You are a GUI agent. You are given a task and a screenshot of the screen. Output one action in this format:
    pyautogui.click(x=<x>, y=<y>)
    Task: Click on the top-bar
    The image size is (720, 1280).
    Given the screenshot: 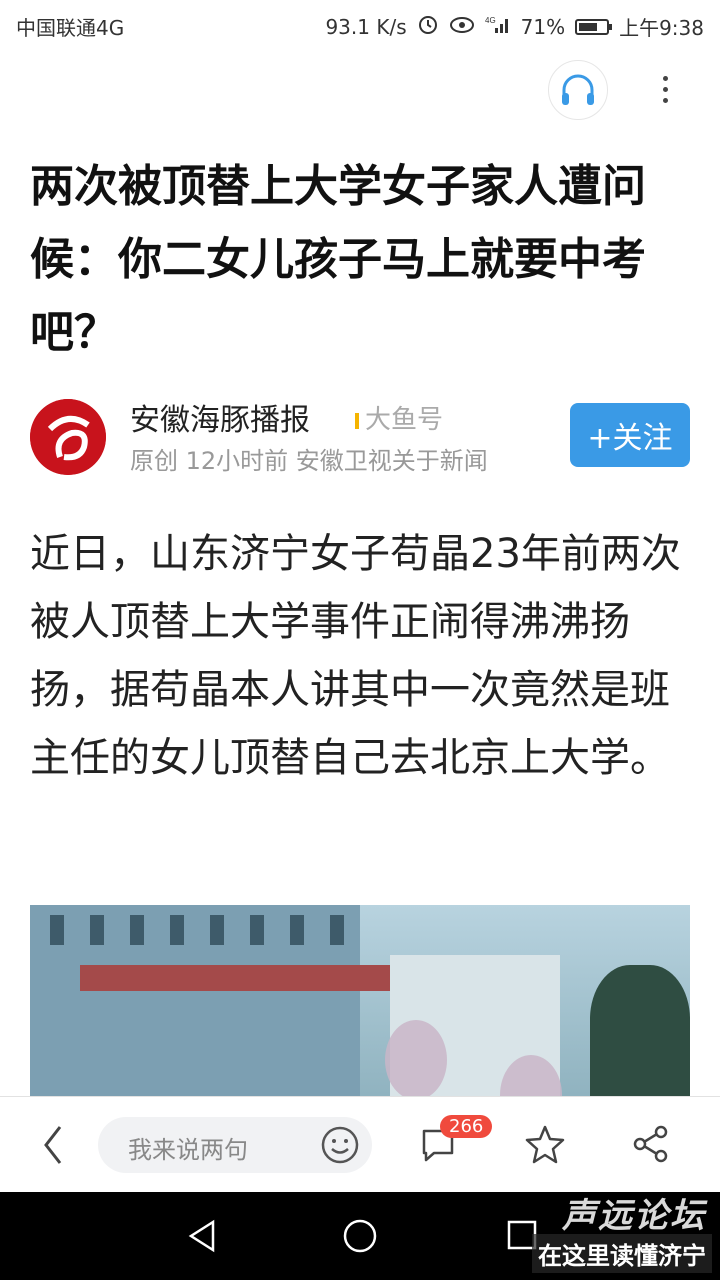 What is the action you would take?
    pyautogui.click(x=360, y=90)
    